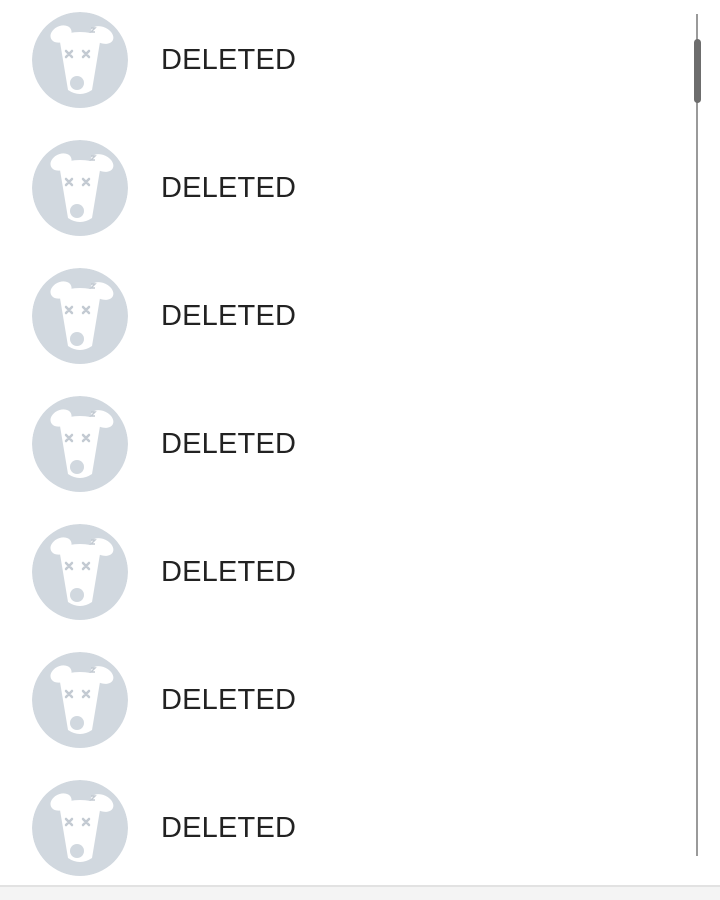 This screenshot has width=720, height=900. I want to click on bottom-panel-edge, so click(360, 892).